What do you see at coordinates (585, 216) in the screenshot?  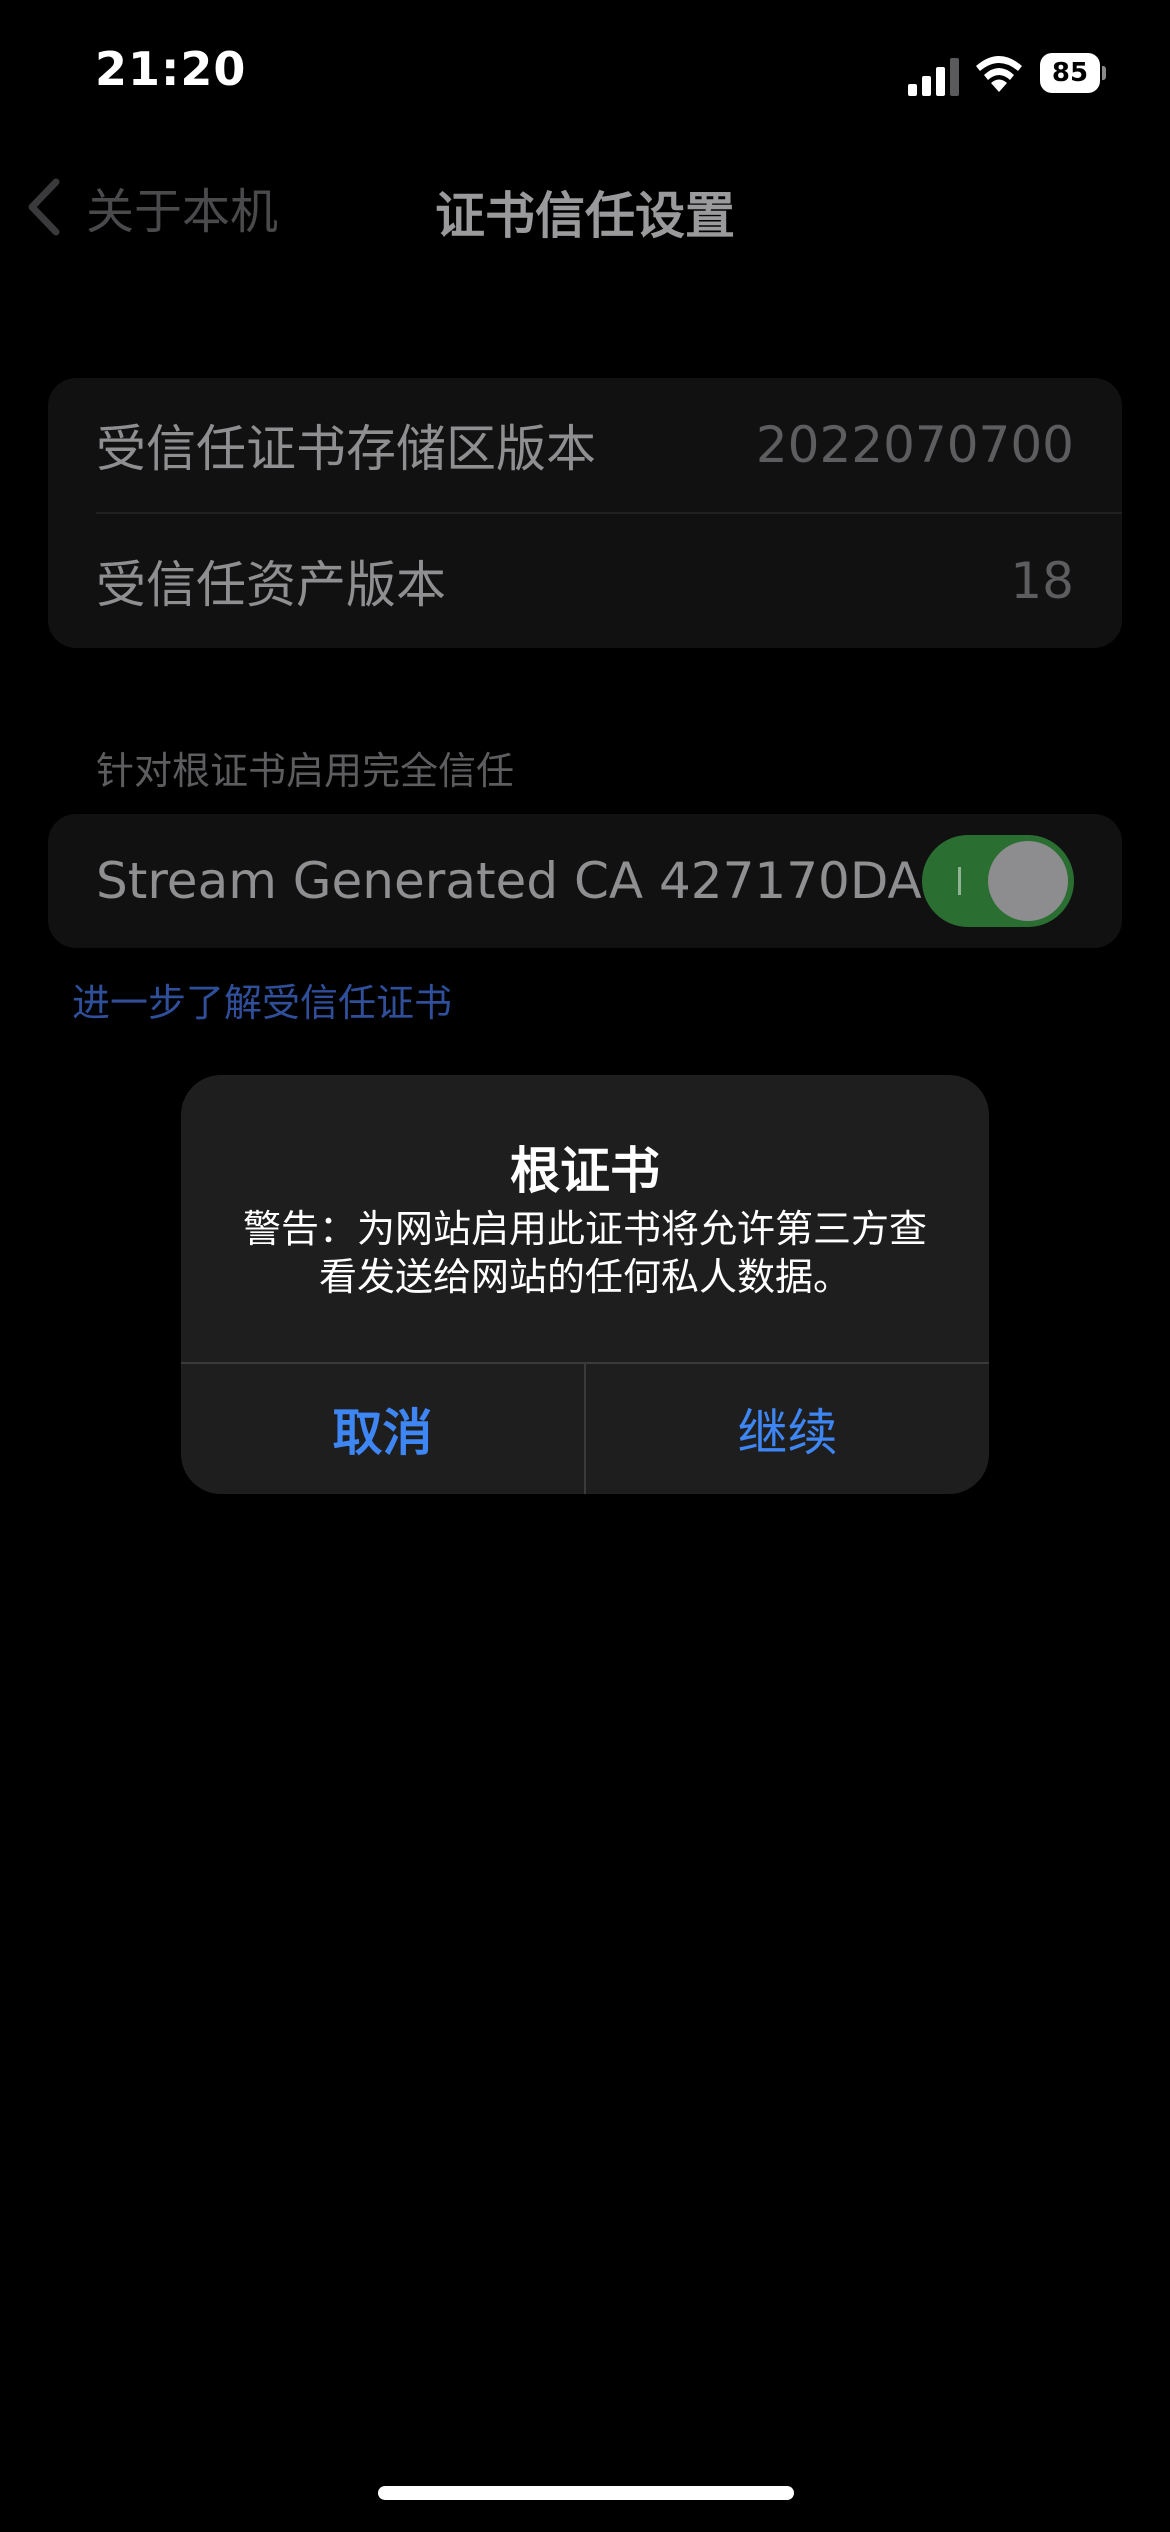 I see `page-title: 证书信任设置` at bounding box center [585, 216].